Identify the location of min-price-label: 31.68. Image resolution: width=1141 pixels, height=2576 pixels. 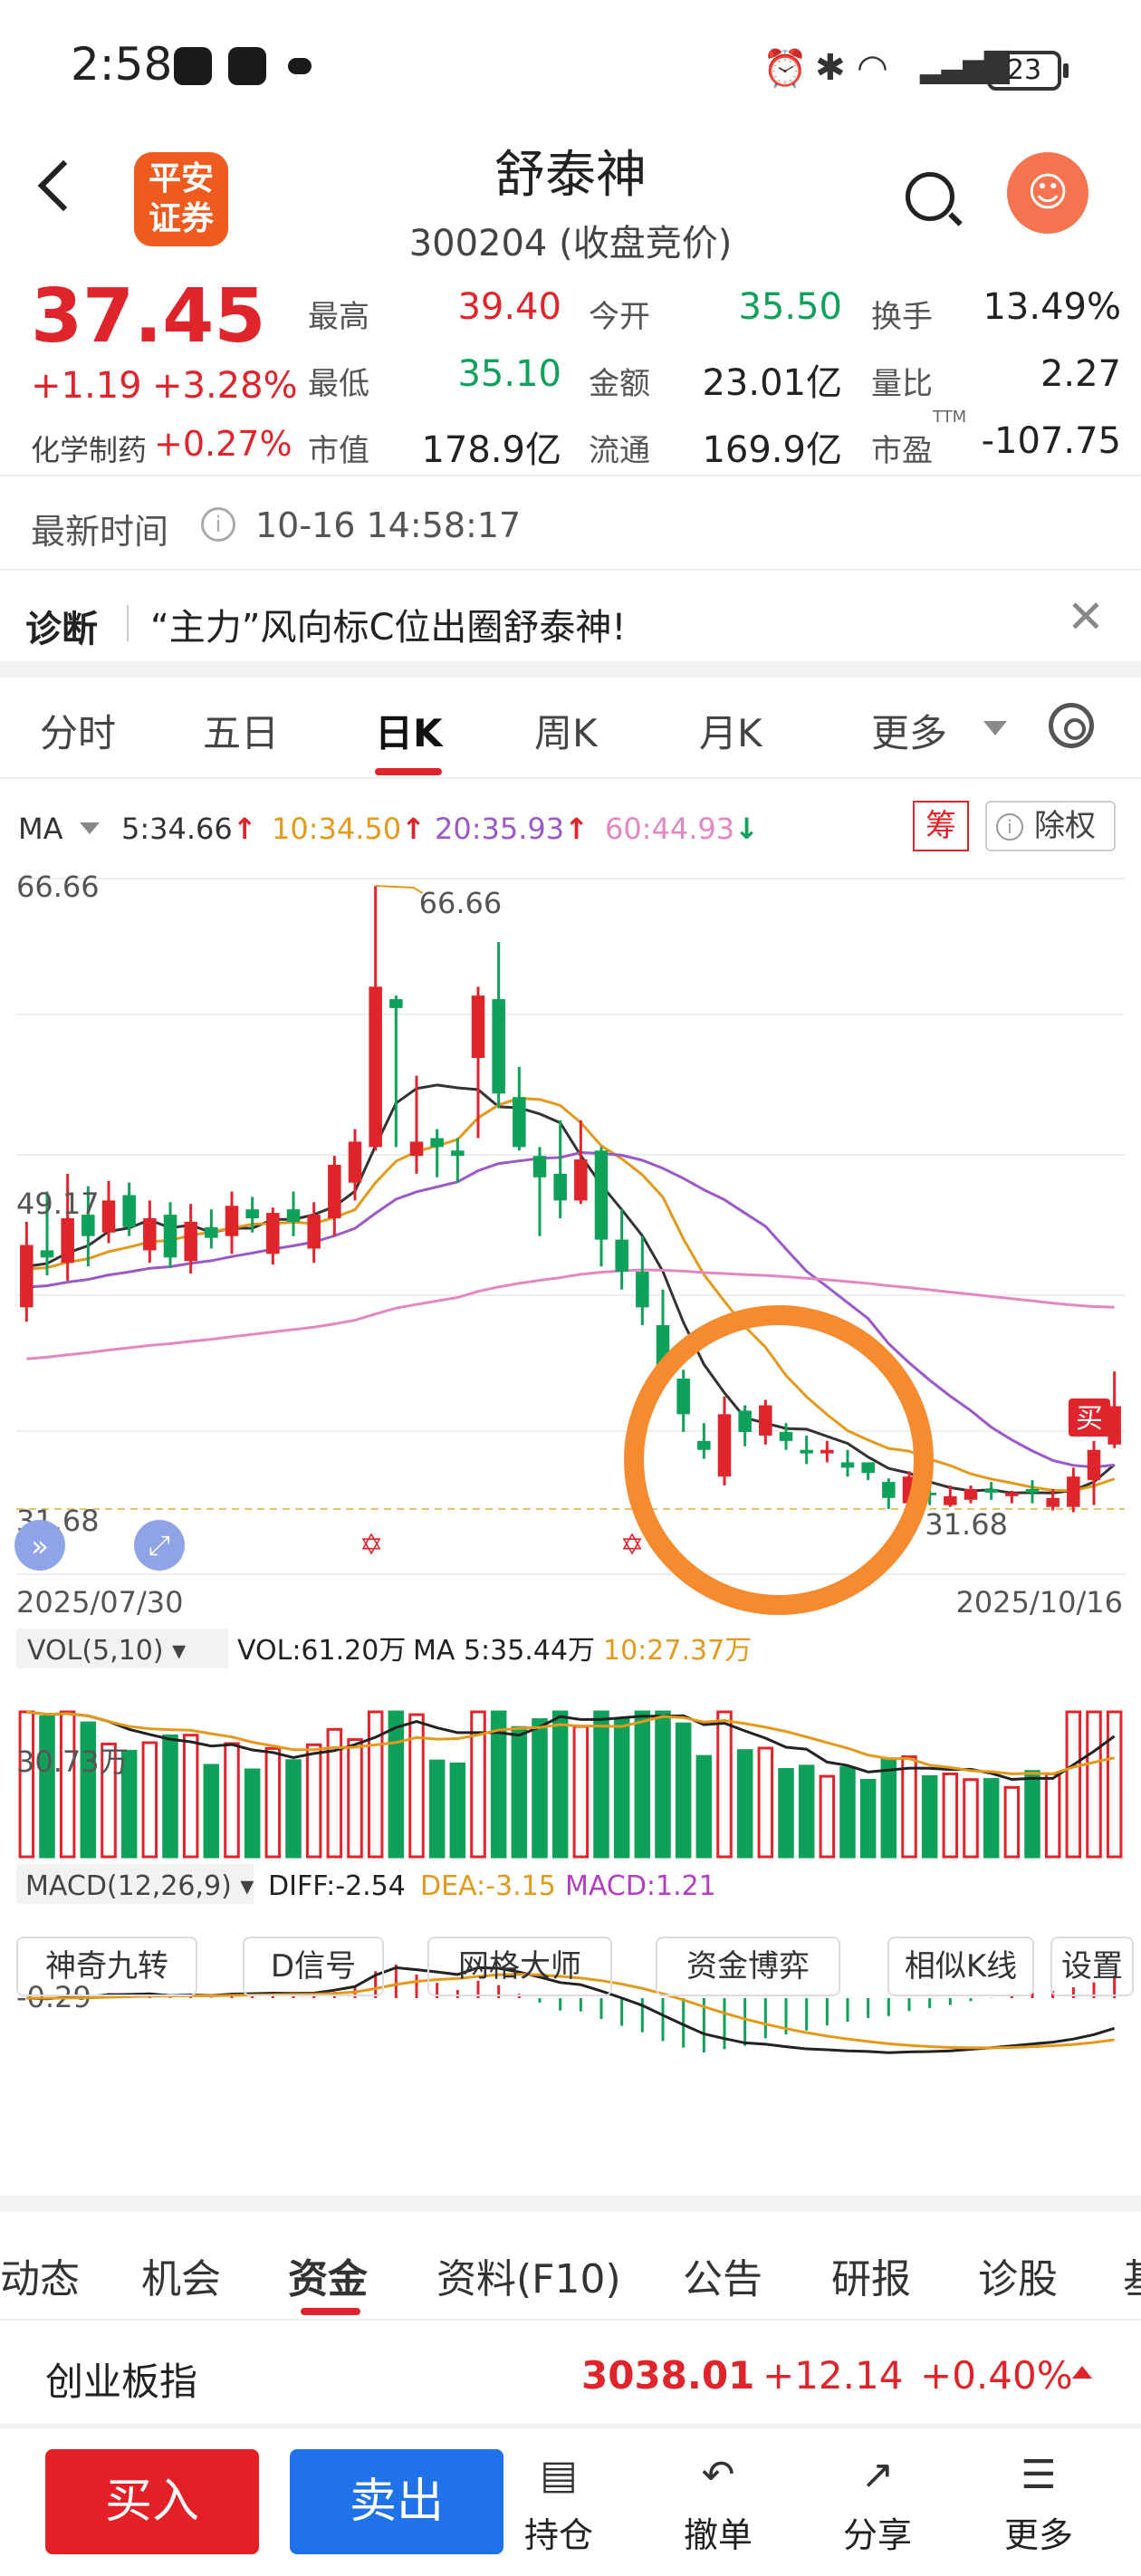
(966, 1524).